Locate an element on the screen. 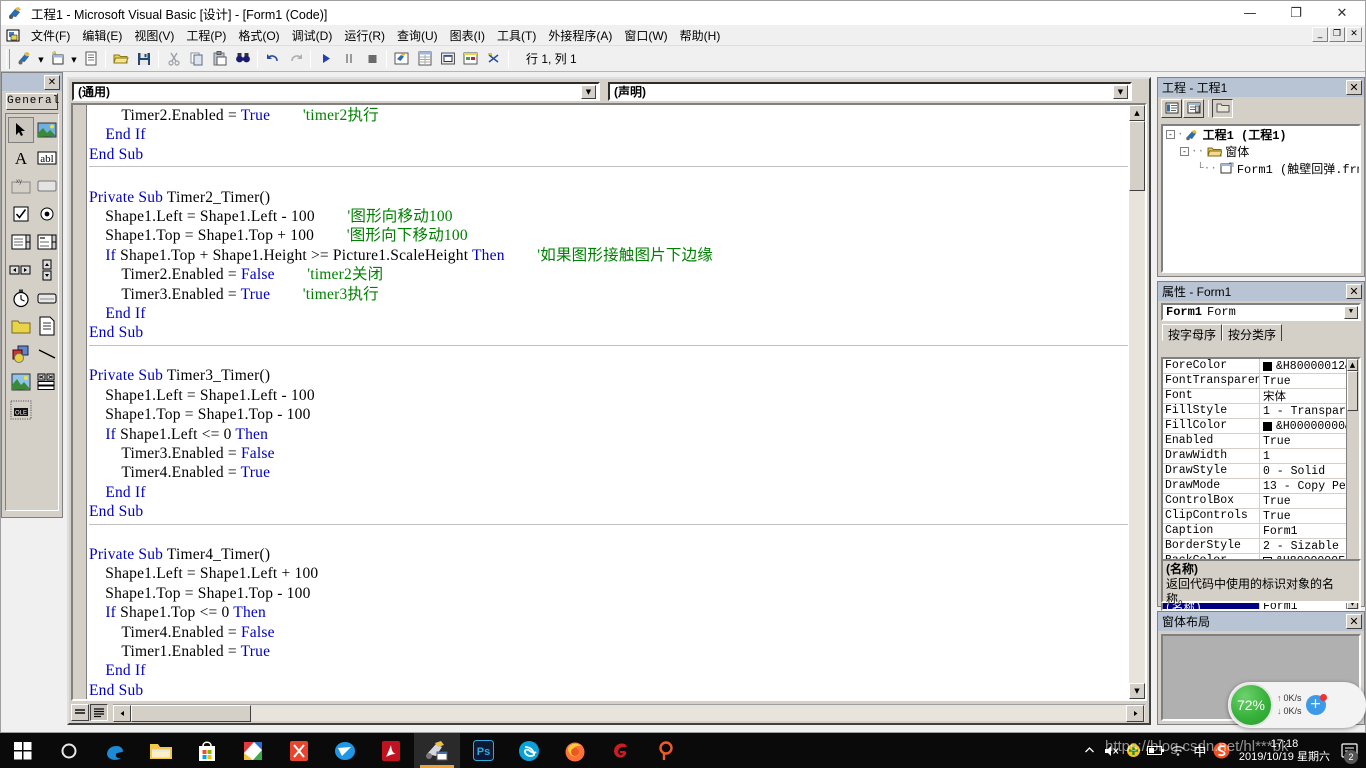 The width and height of the screenshot is (1366, 768). property-row: Font 宋体 is located at coordinates (1261, 396).